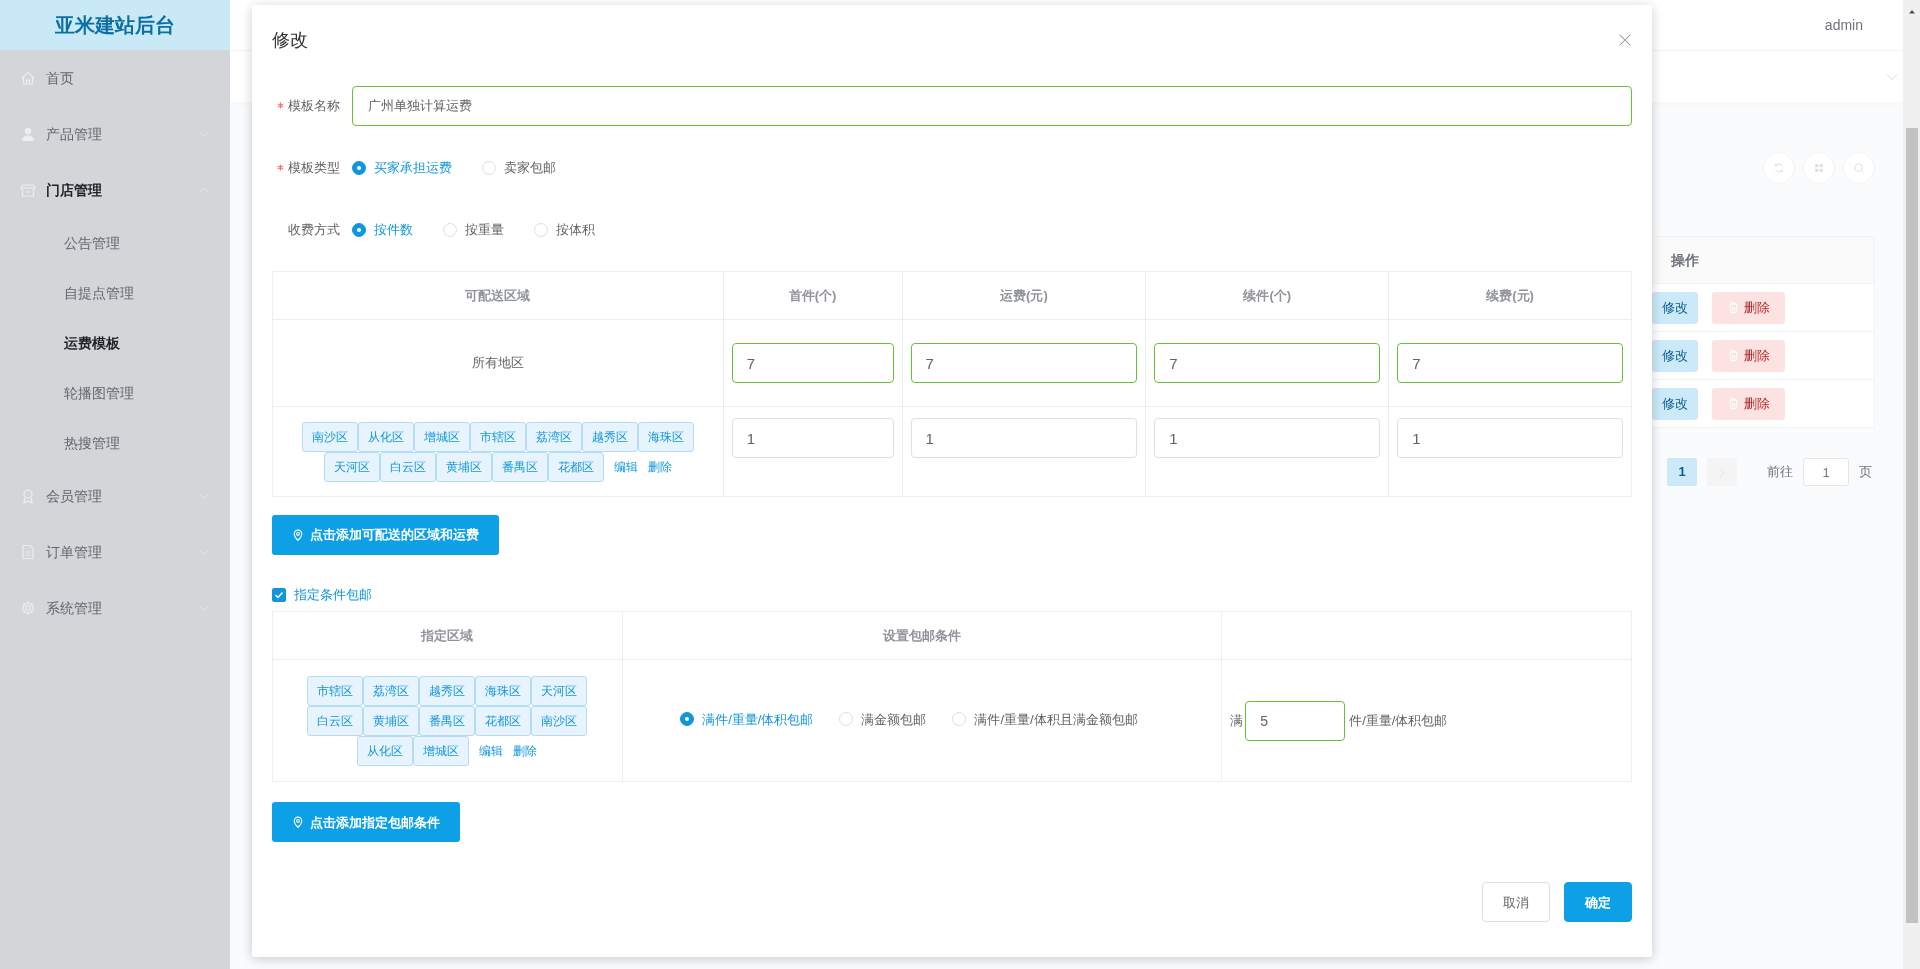  I want to click on area-text: 所有地区, so click(497, 363).